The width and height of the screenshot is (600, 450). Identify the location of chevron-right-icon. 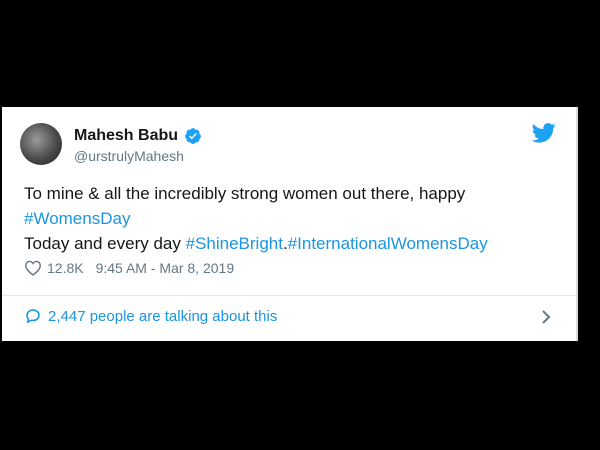
(546, 317).